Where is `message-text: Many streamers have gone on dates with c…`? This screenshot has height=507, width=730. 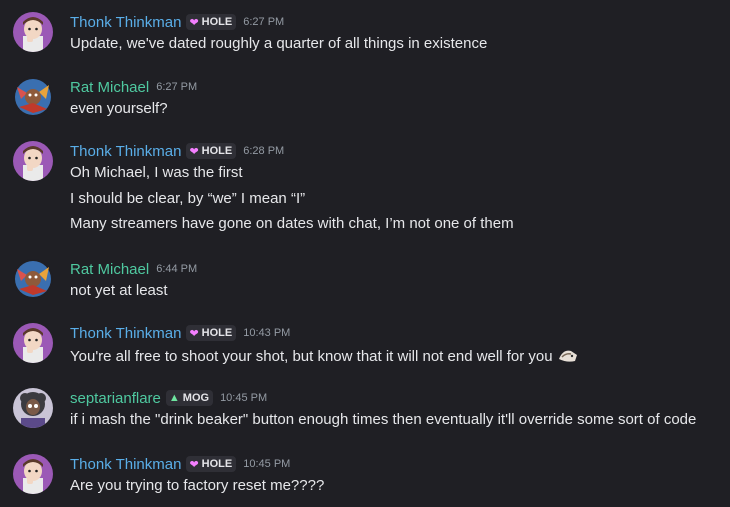
message-text: Many streamers have gone on dates with c… is located at coordinates (292, 223).